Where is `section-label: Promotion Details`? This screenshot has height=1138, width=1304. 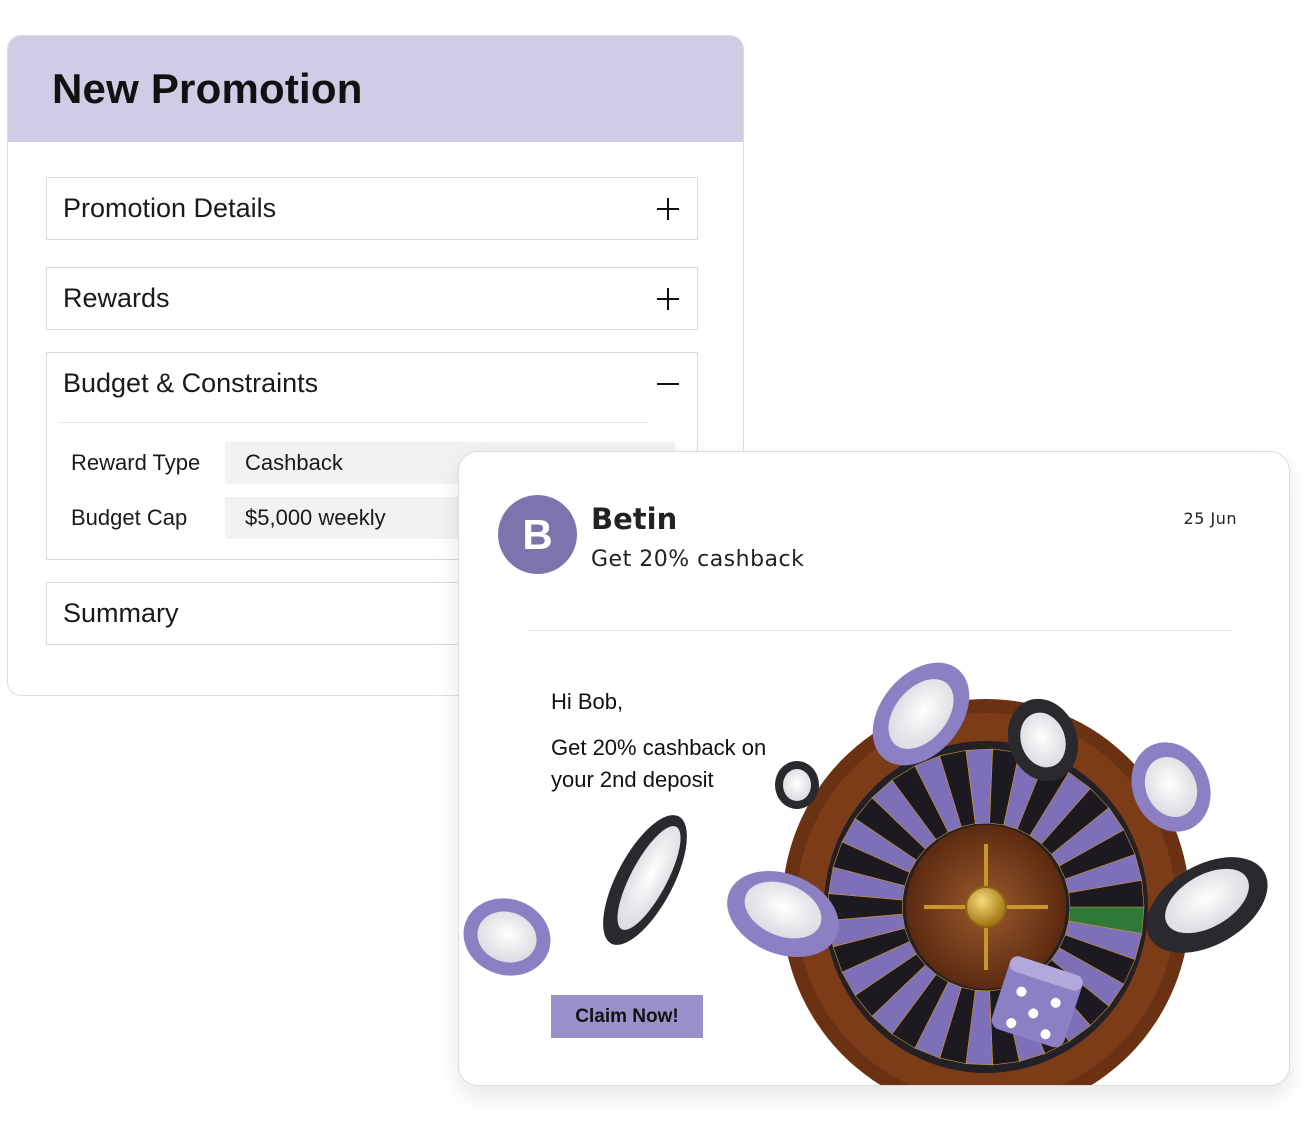
section-label: Promotion Details is located at coordinates (170, 208).